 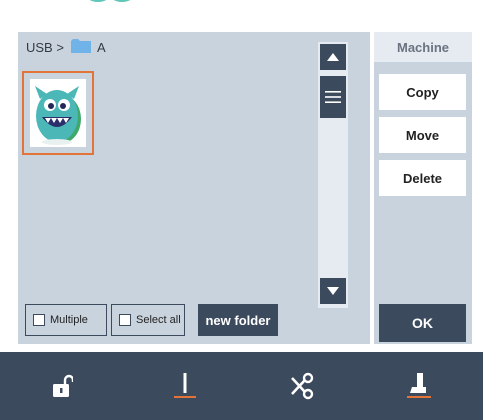 I want to click on copy-button: Copy, so click(x=422, y=92).